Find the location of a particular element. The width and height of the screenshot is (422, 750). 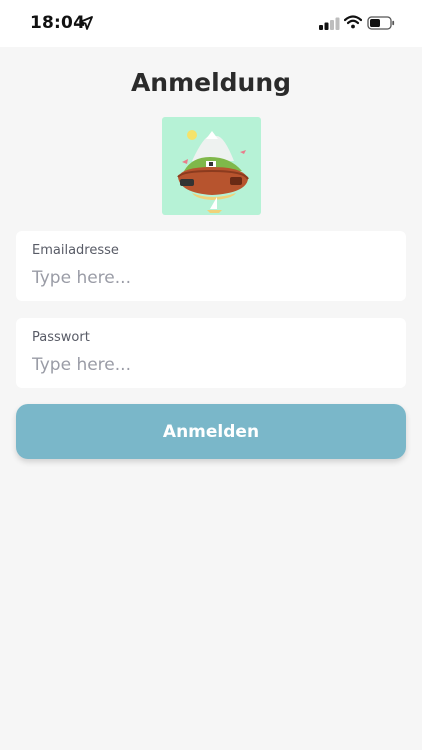

page-title: Anmeldung is located at coordinates (211, 82).